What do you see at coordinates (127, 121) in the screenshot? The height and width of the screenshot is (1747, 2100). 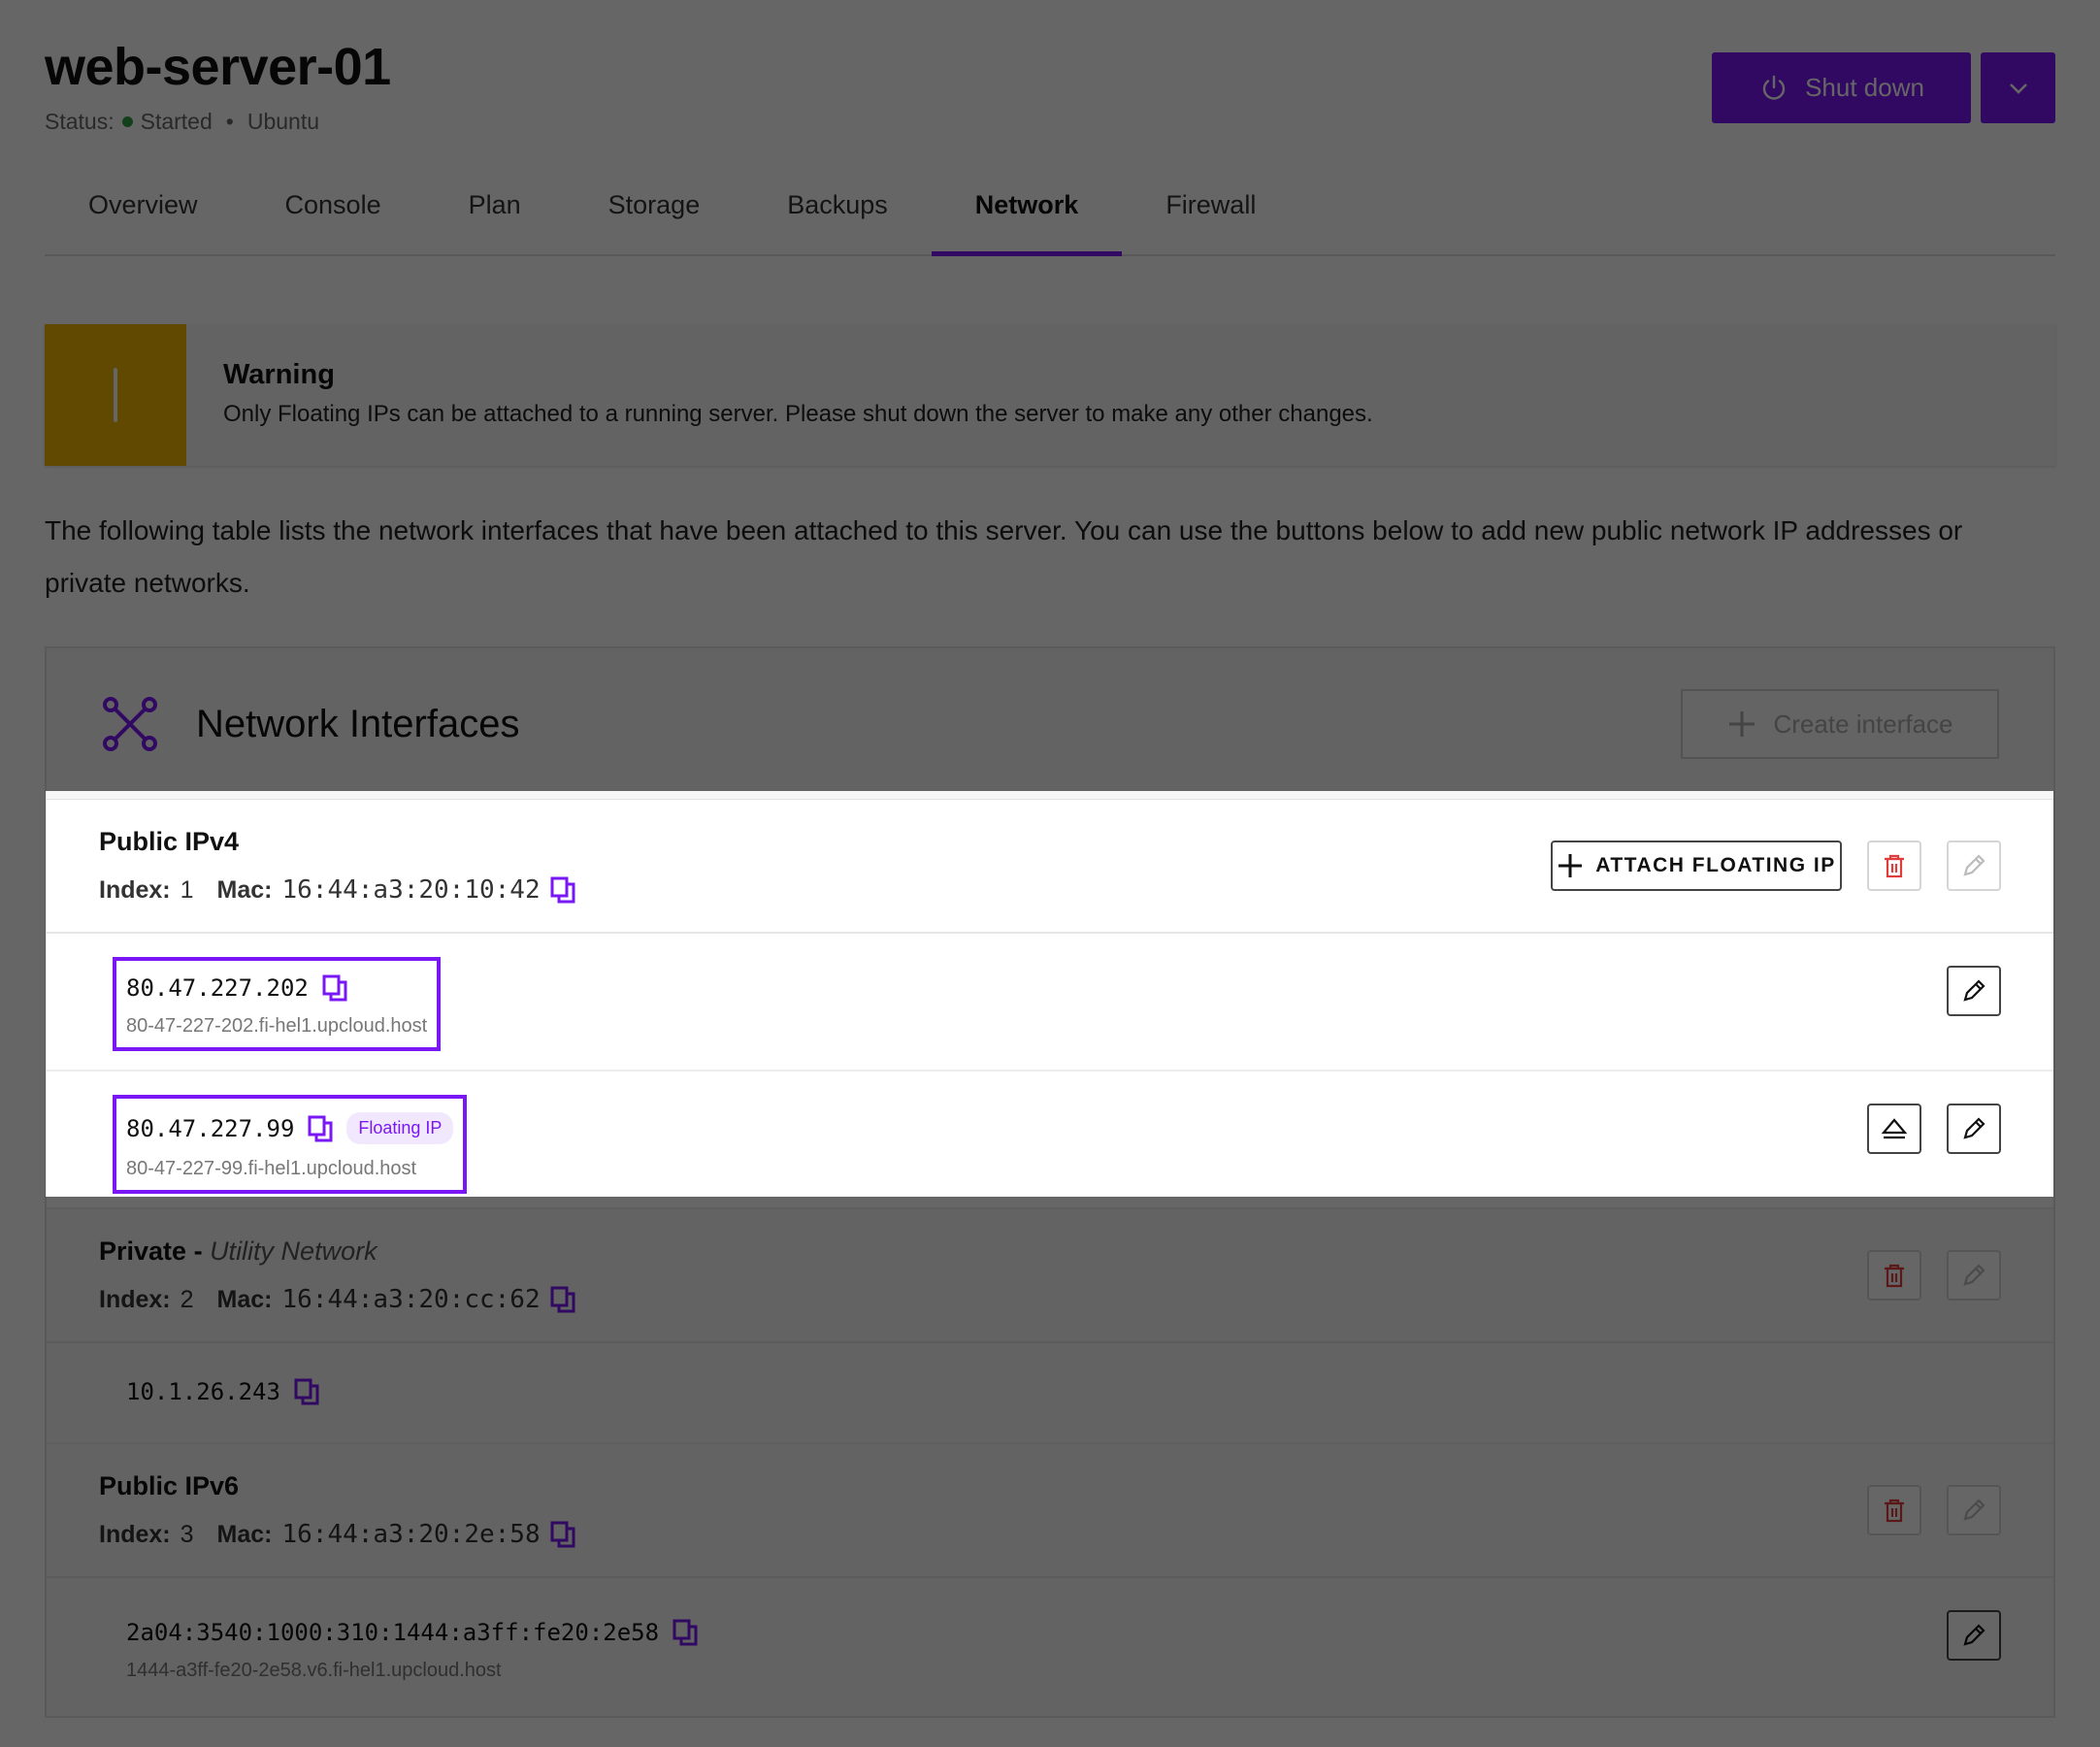 I see `status-dot-icon` at bounding box center [127, 121].